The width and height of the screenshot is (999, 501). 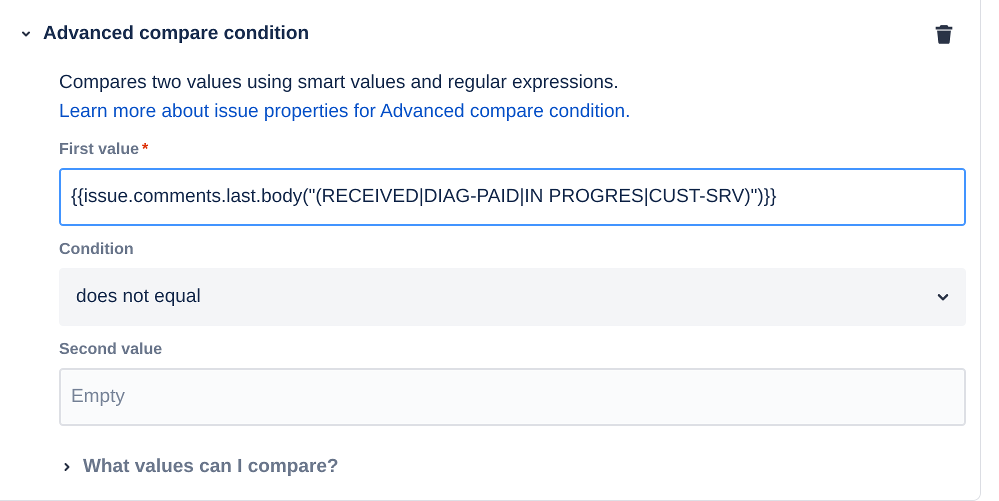 What do you see at coordinates (512, 197) in the screenshot?
I see `input-field: {{issue.comments.last.body("(RECEIVED|DIAG-PAID|IN PROGRES|CUST-SRV)")}}` at bounding box center [512, 197].